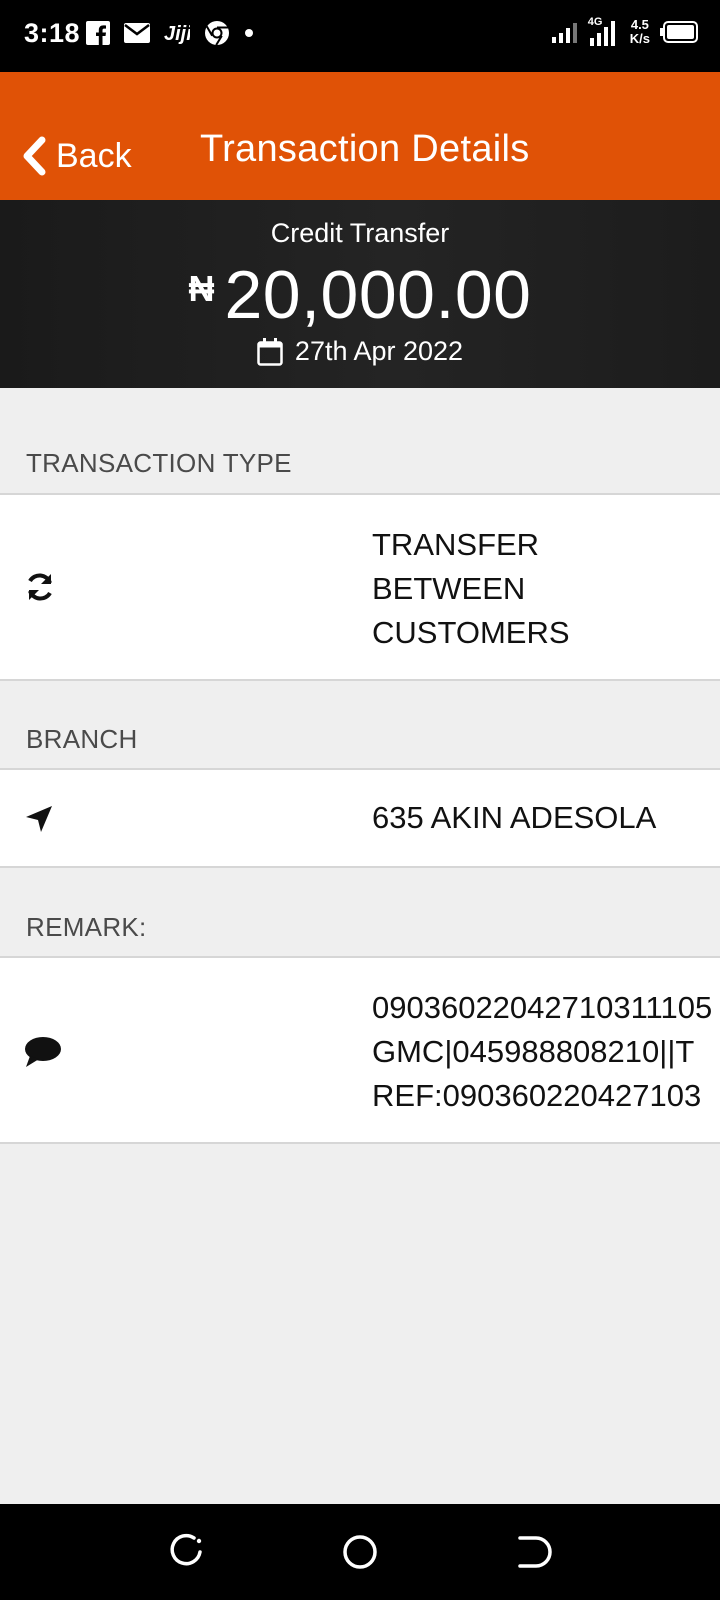  Describe the element at coordinates (360, 233) in the screenshot. I see `transaction-type-summary: Credit Transfer` at that location.